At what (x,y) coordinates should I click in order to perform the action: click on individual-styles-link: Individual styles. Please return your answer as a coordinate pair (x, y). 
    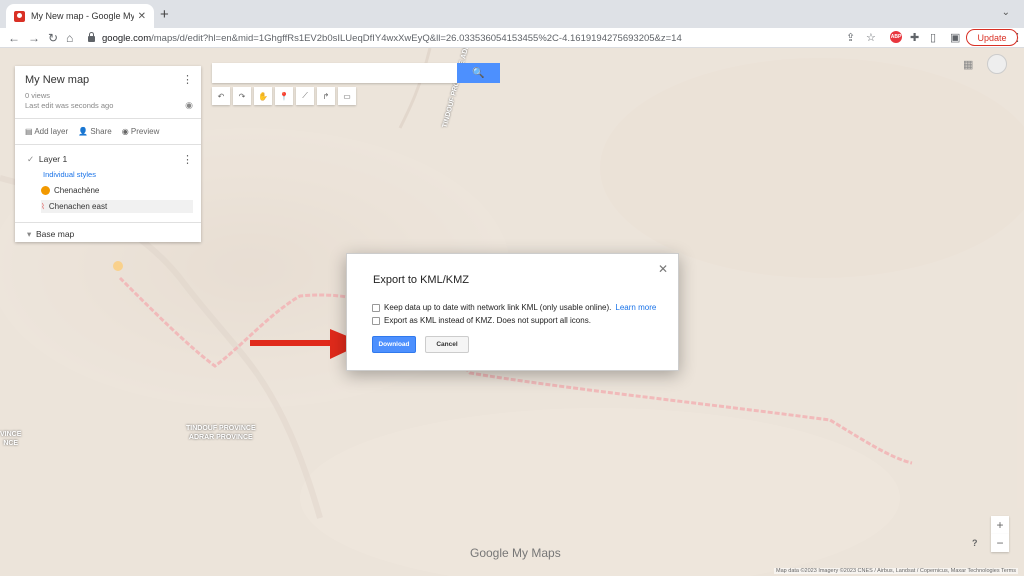
    Looking at the image, I should click on (69, 174).